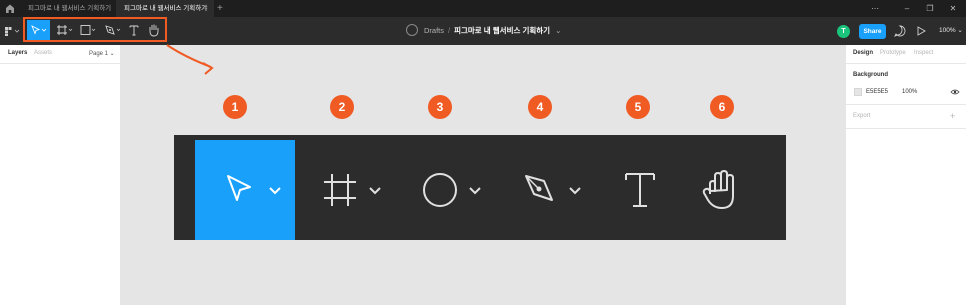 The width and height of the screenshot is (966, 305). I want to click on left-panel: Layers Assets Page 1 ⌄, so click(60, 175).